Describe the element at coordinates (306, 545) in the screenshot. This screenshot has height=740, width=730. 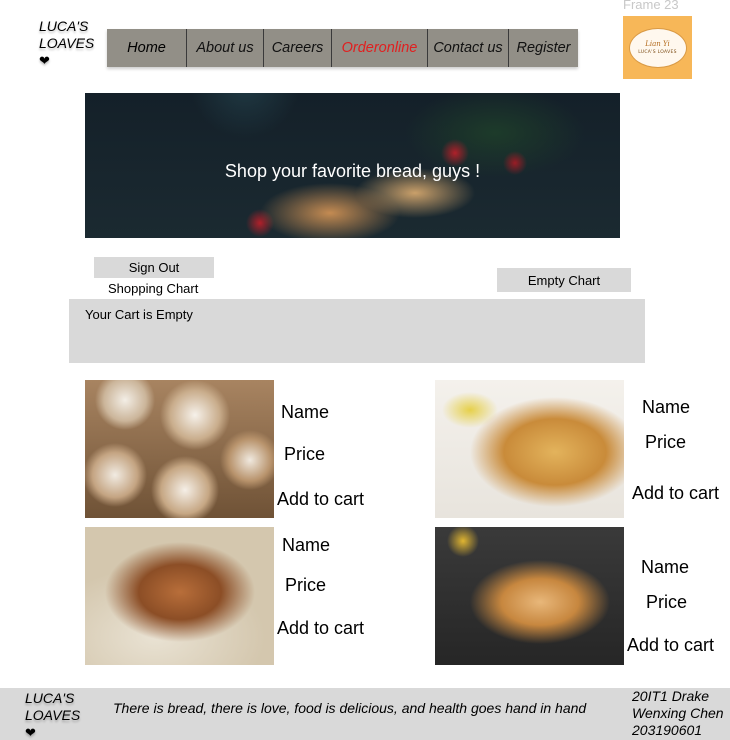
I see `product-3-name: Name` at that location.